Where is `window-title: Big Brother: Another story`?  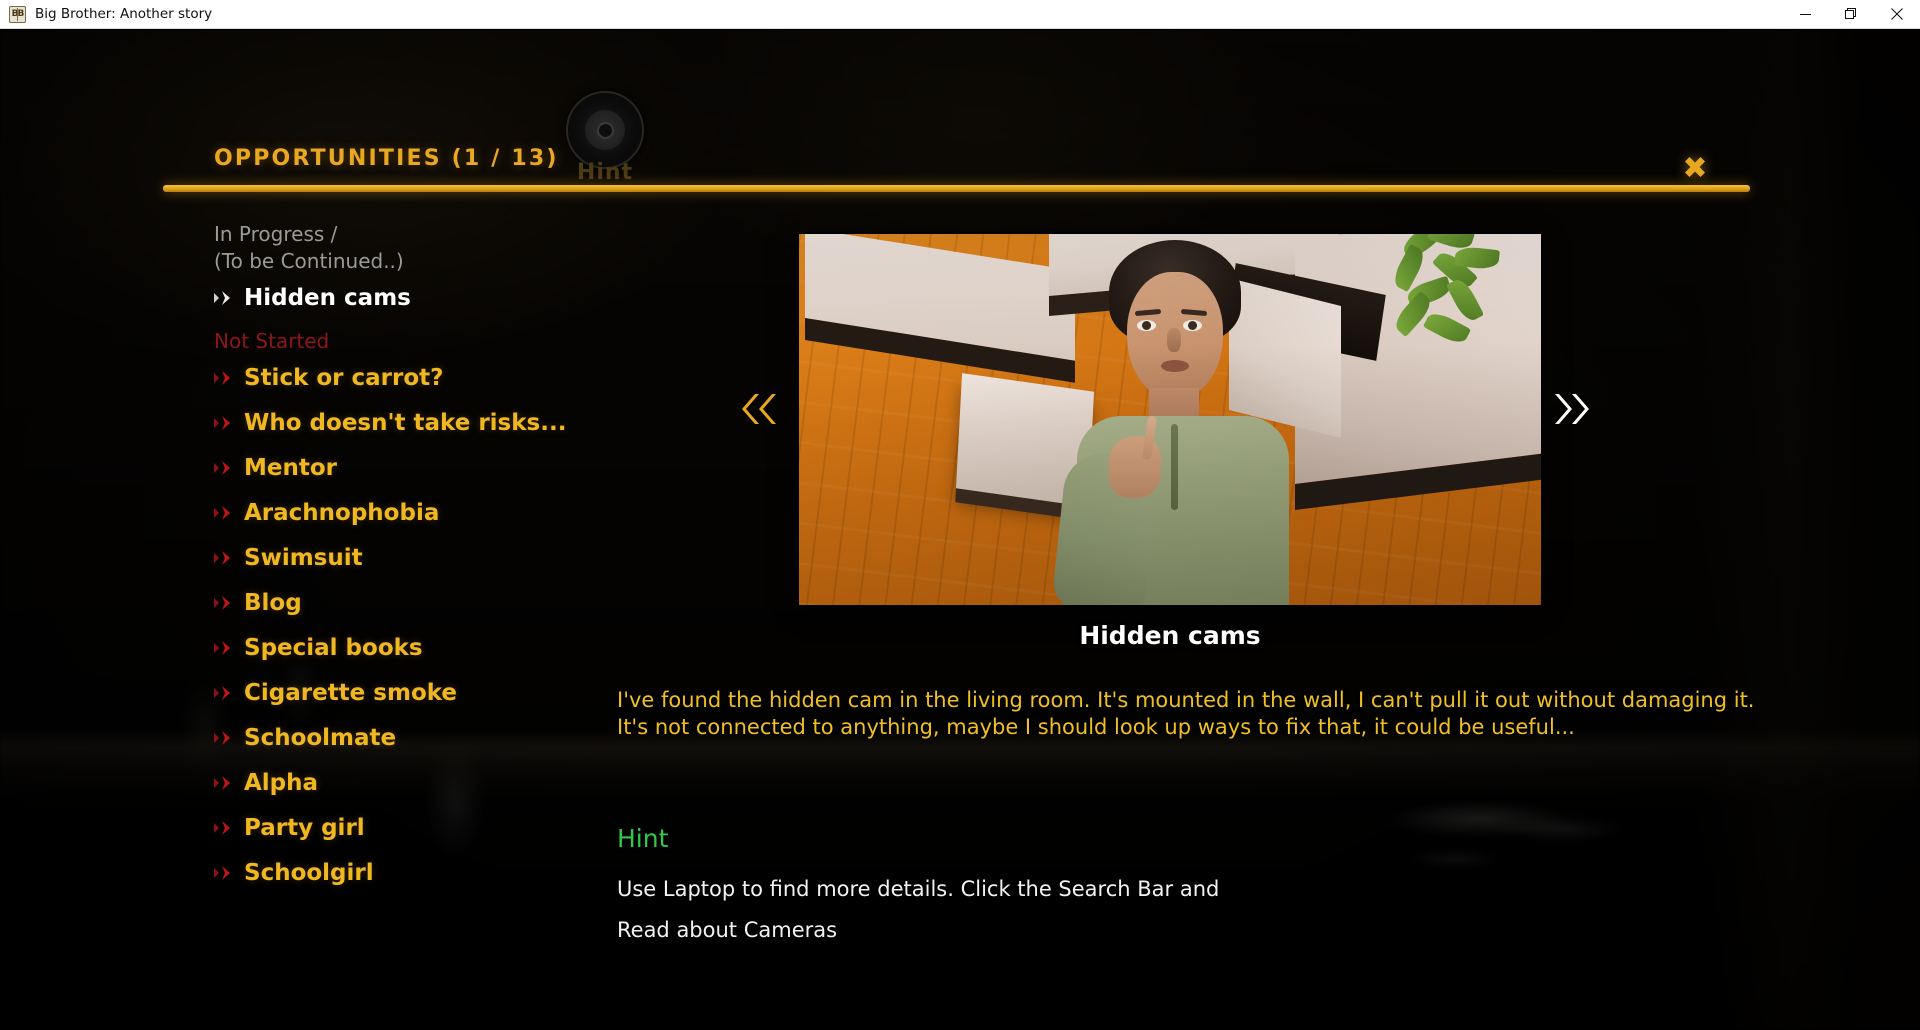
window-title: Big Brother: Another story is located at coordinates (124, 14).